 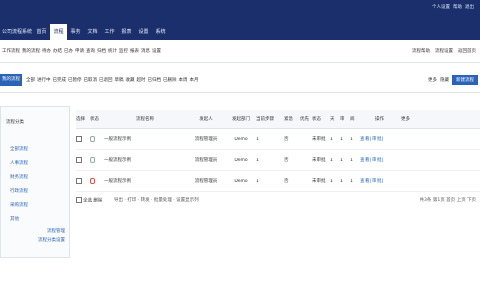 What do you see at coordinates (109, 32) in the screenshot?
I see `nav-tab-work: 工作` at bounding box center [109, 32].